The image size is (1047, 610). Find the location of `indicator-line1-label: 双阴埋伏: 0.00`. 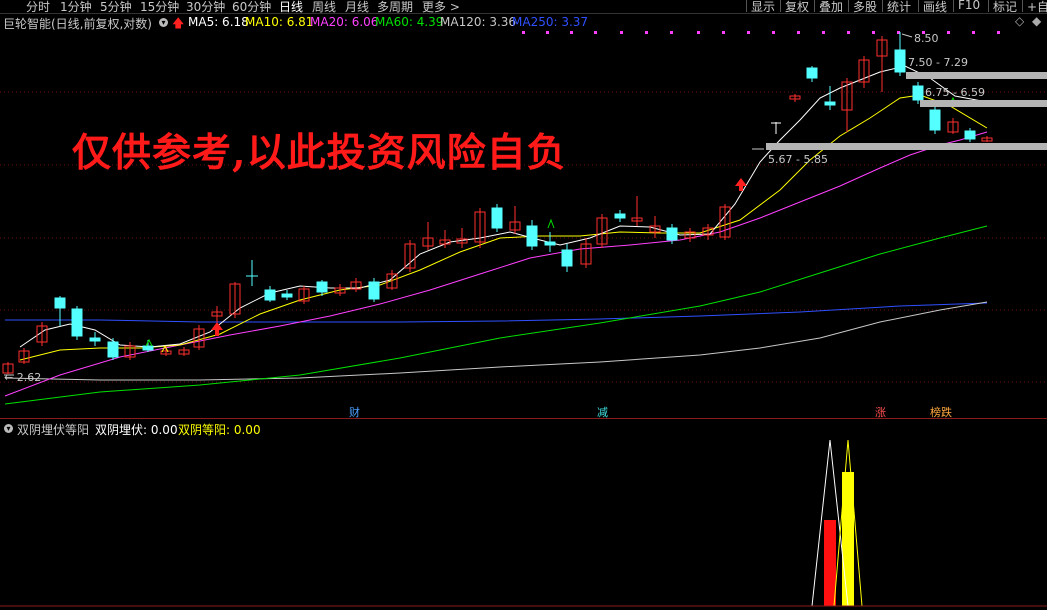

indicator-line1-label: 双阴埋伏: 0.00 is located at coordinates (136, 430).